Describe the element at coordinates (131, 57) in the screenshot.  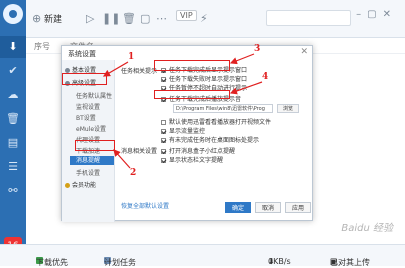
I see `annotation-label-1: 1` at that location.